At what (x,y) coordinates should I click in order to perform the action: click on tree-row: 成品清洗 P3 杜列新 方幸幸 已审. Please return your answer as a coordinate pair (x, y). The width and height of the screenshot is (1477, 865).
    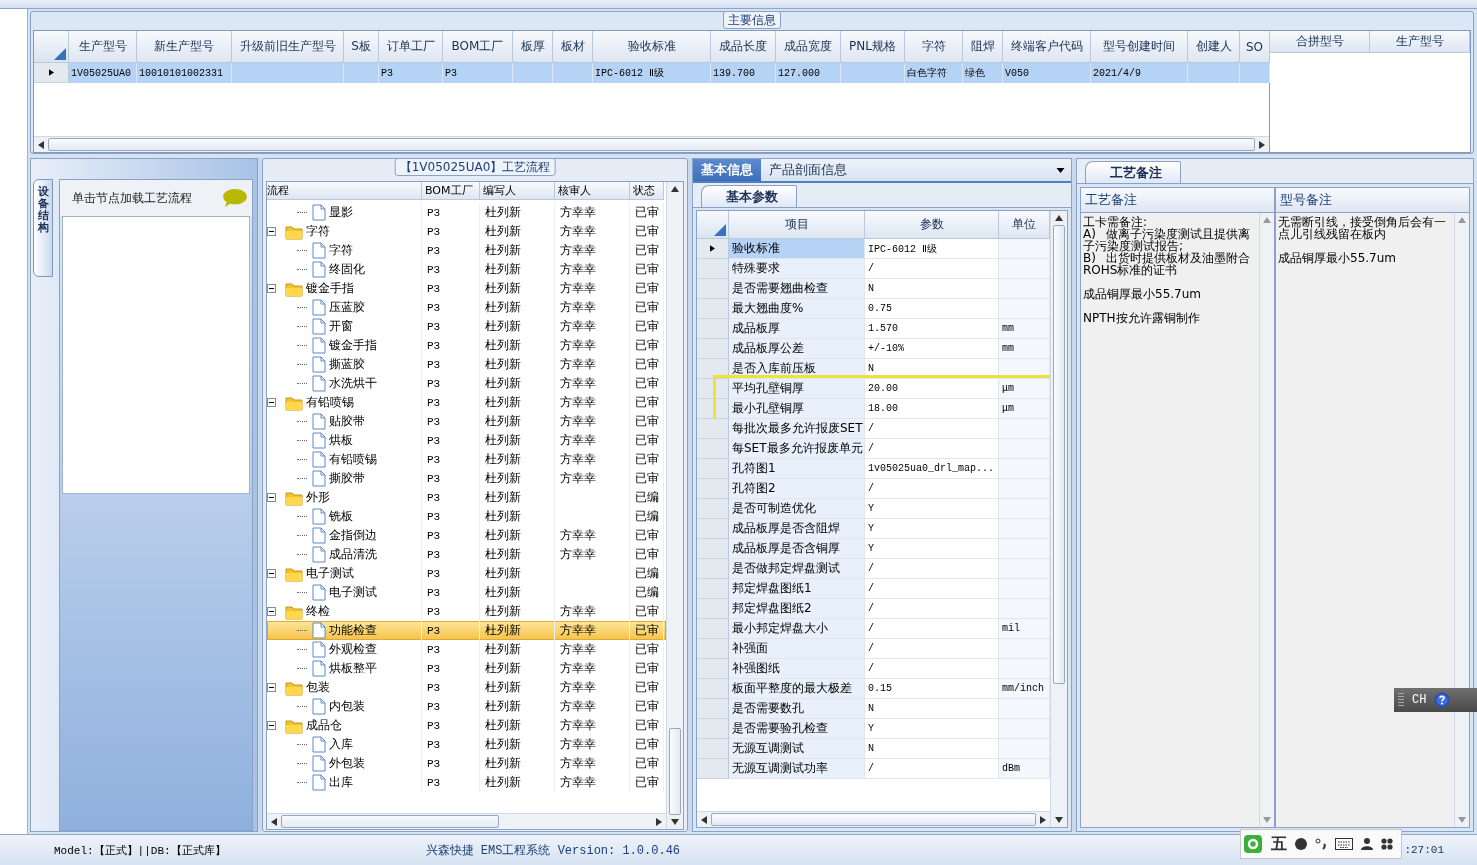
    Looking at the image, I should click on (466, 554).